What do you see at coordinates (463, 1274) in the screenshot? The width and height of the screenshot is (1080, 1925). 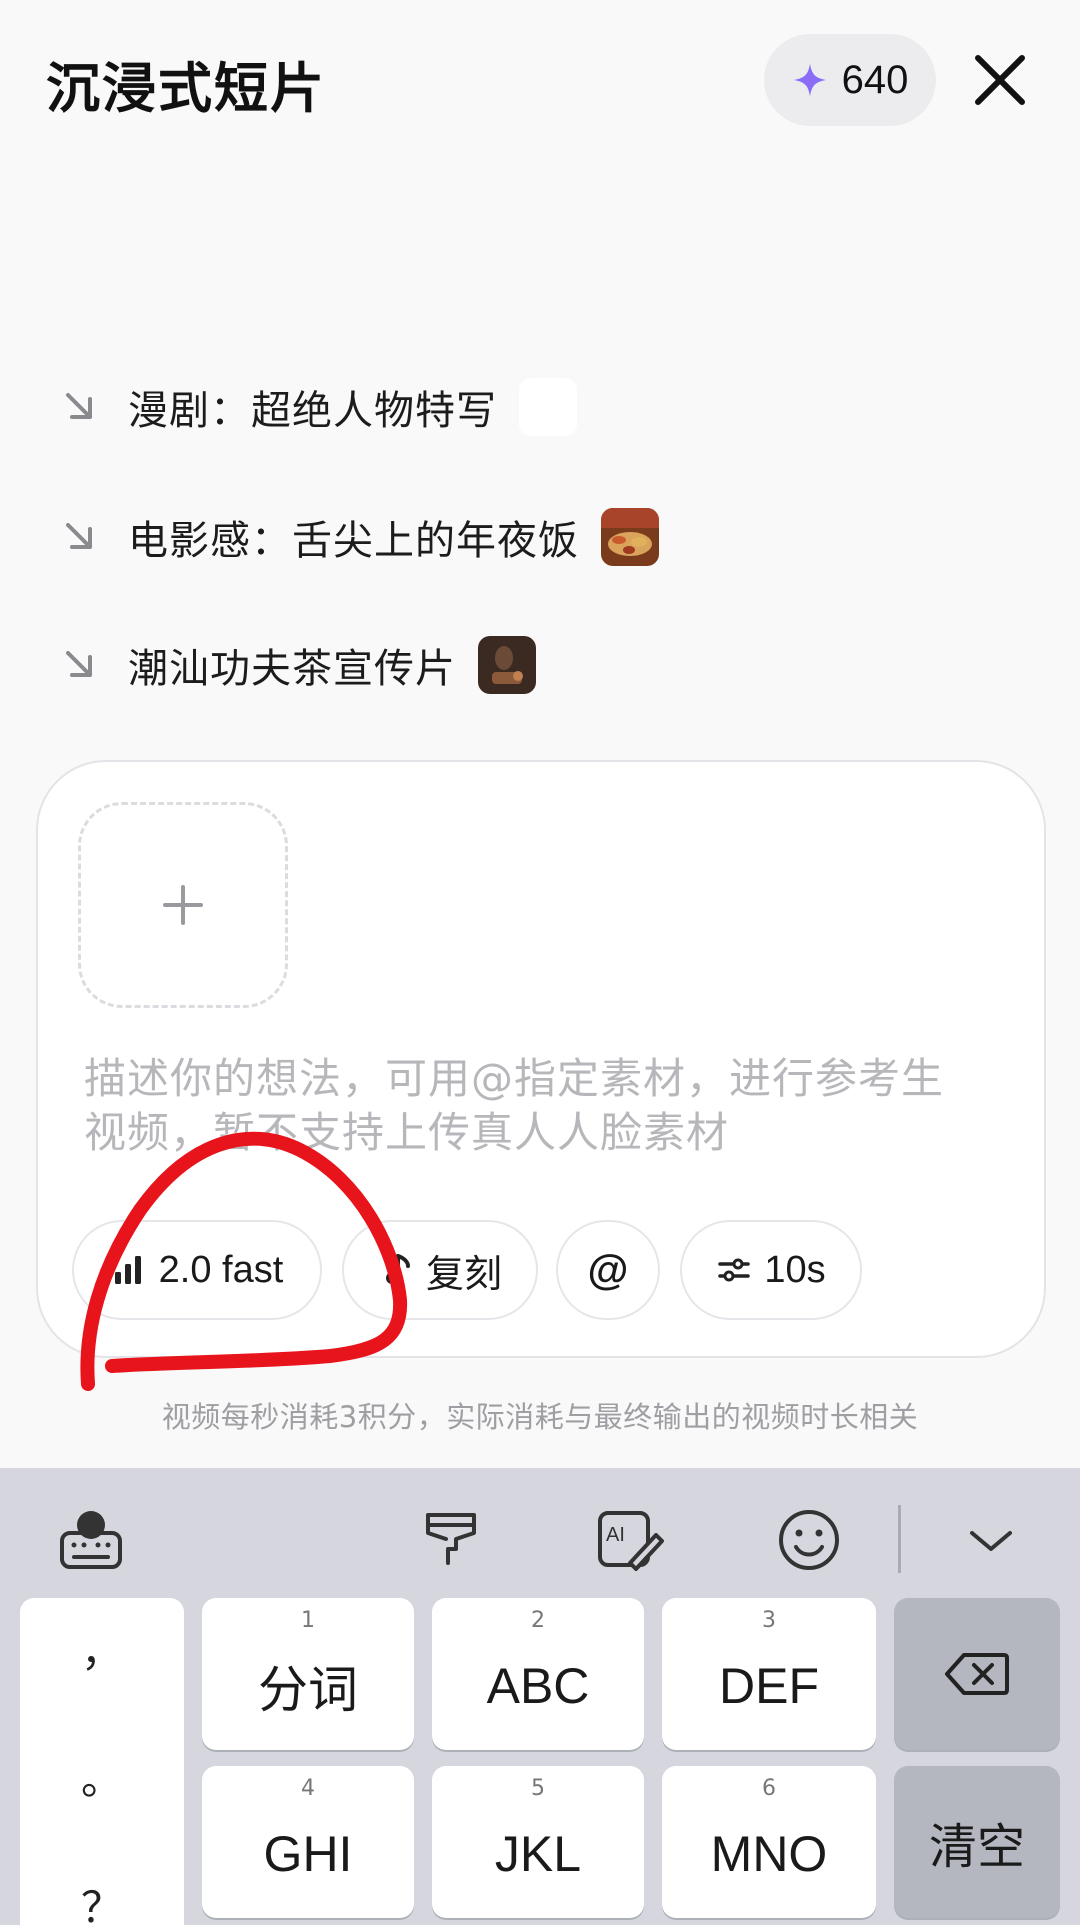 I see `replicate-label: 复刻` at bounding box center [463, 1274].